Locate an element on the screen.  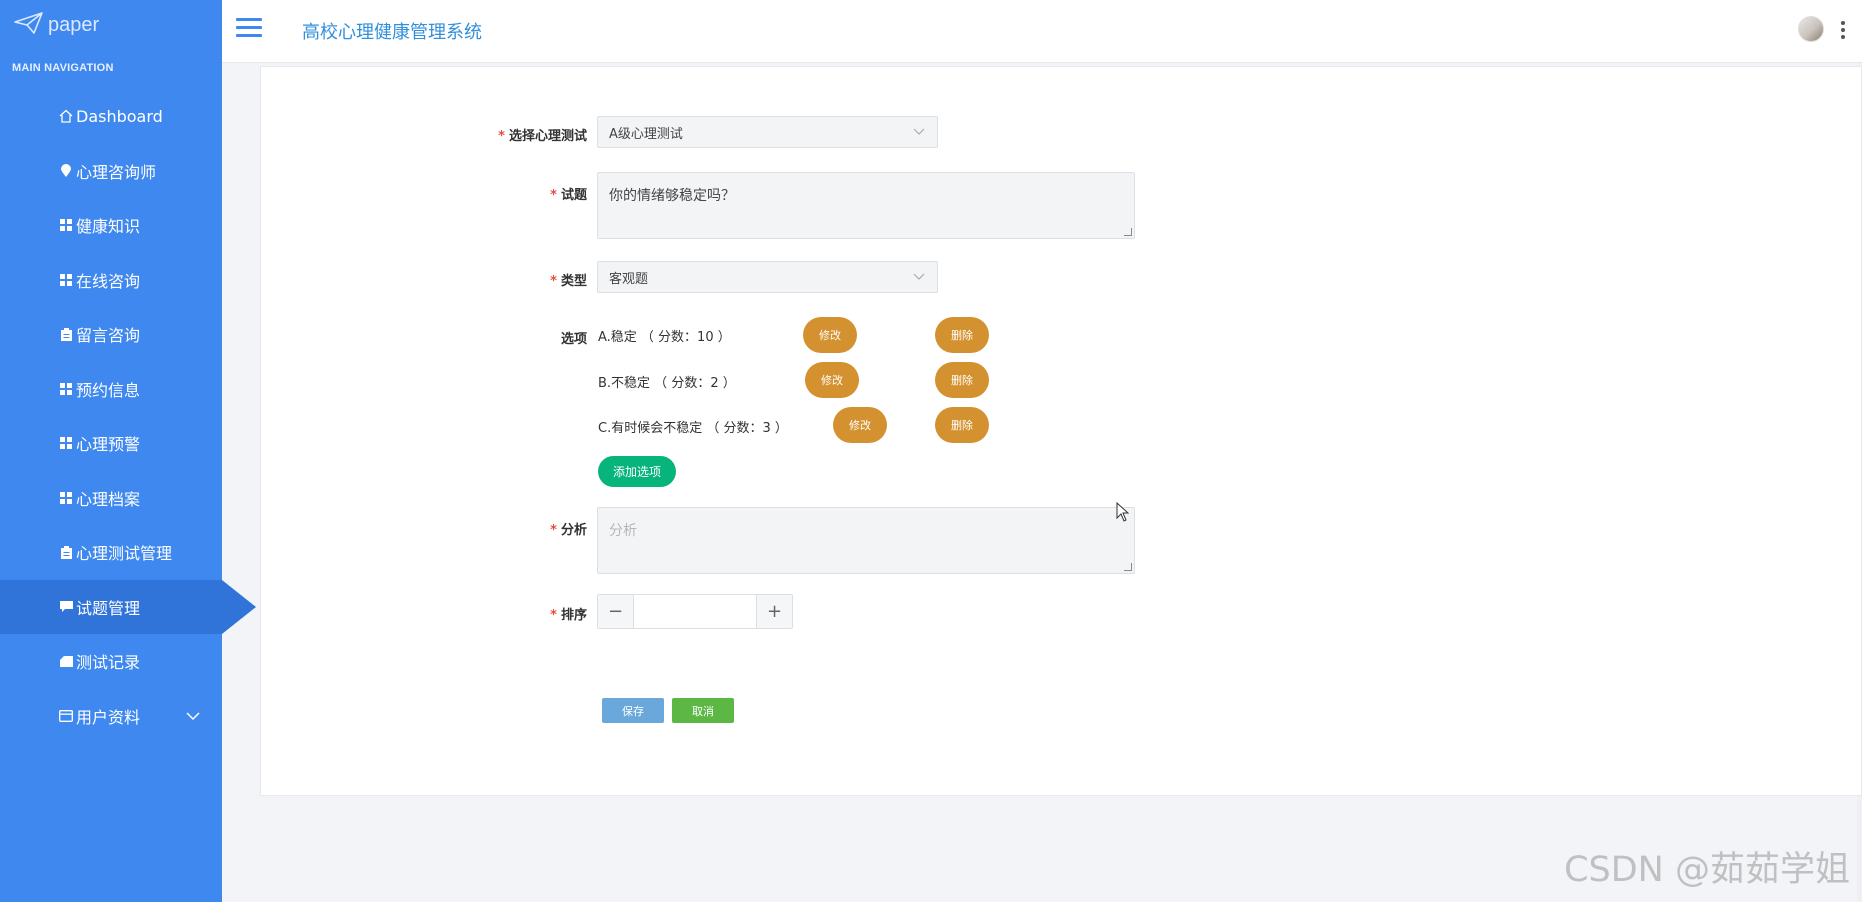
sidebar-item-question-management: 试题管理 is located at coordinates (128, 606).